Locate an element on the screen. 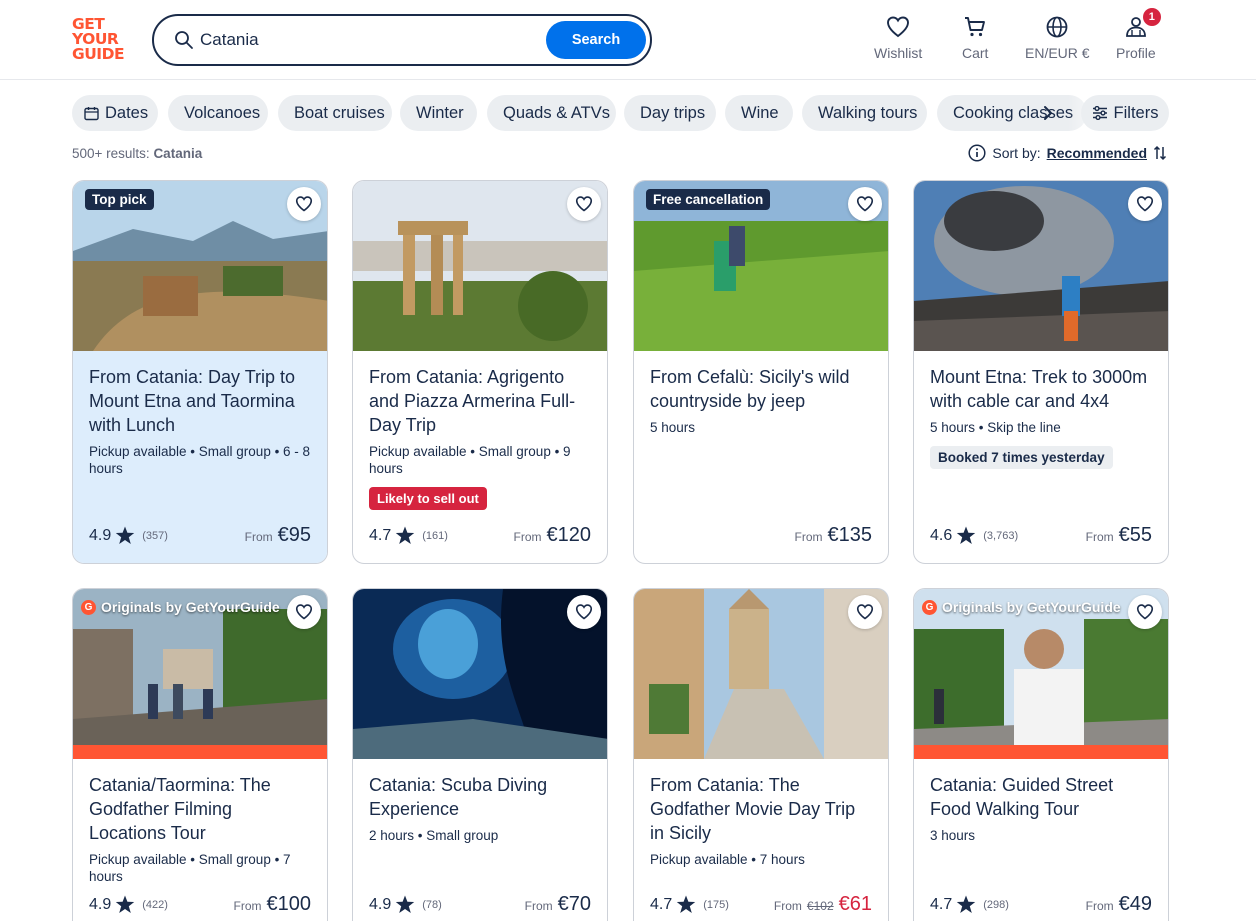 Image resolution: width=1256 pixels, height=921 pixels. activity-image: Top pick is located at coordinates (200, 266).